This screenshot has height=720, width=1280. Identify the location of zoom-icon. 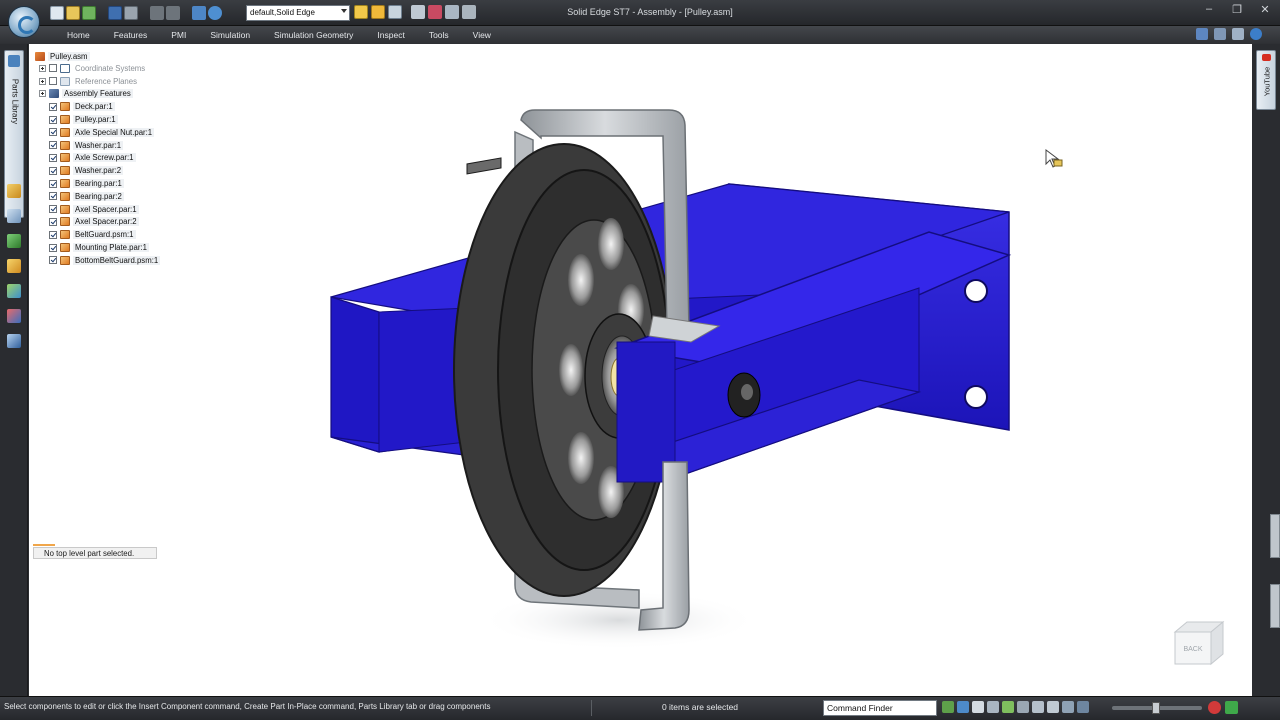
(963, 707).